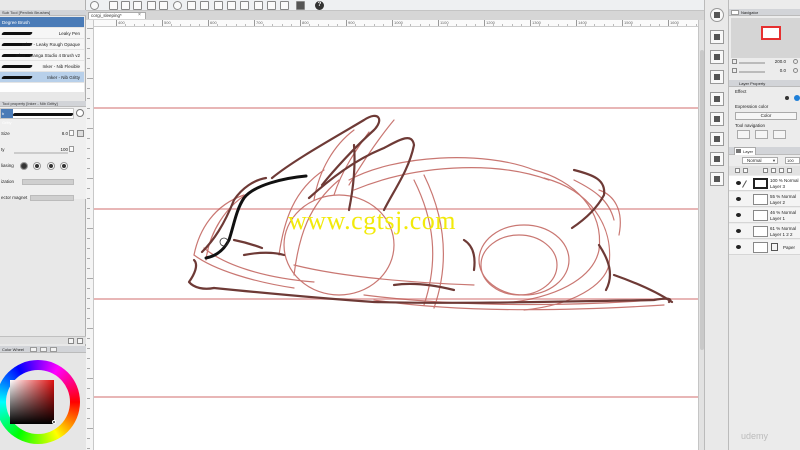  What do you see at coordinates (24, 166) in the screenshot?
I see `antialias-none-option` at bounding box center [24, 166].